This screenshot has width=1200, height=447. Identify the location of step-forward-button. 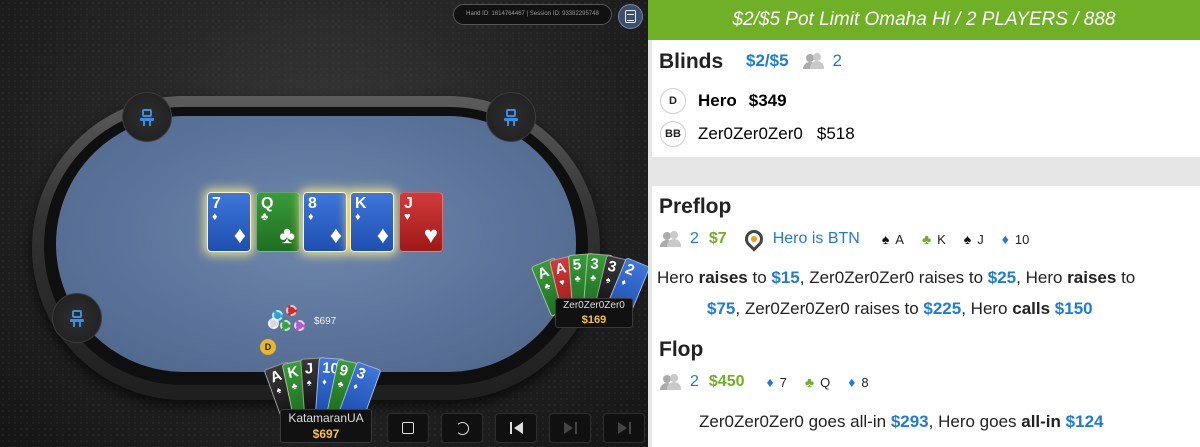
(570, 428).